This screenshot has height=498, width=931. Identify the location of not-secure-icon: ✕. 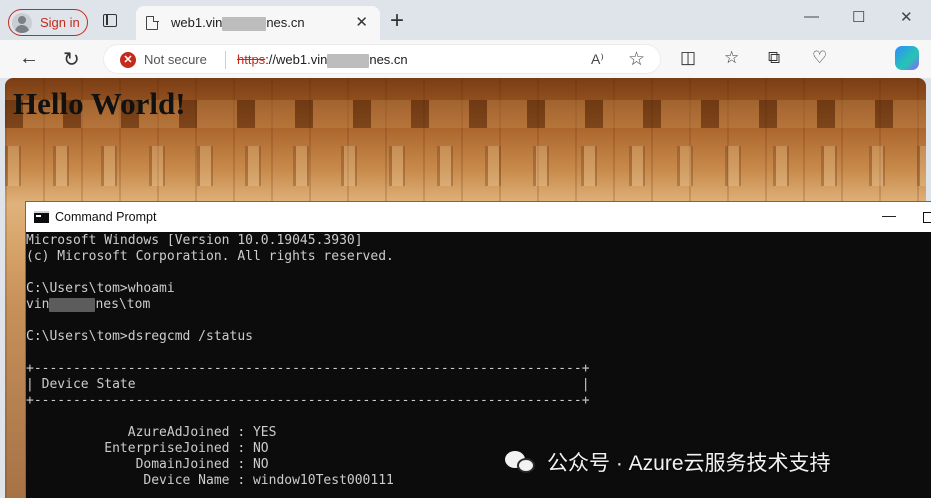
(128, 60).